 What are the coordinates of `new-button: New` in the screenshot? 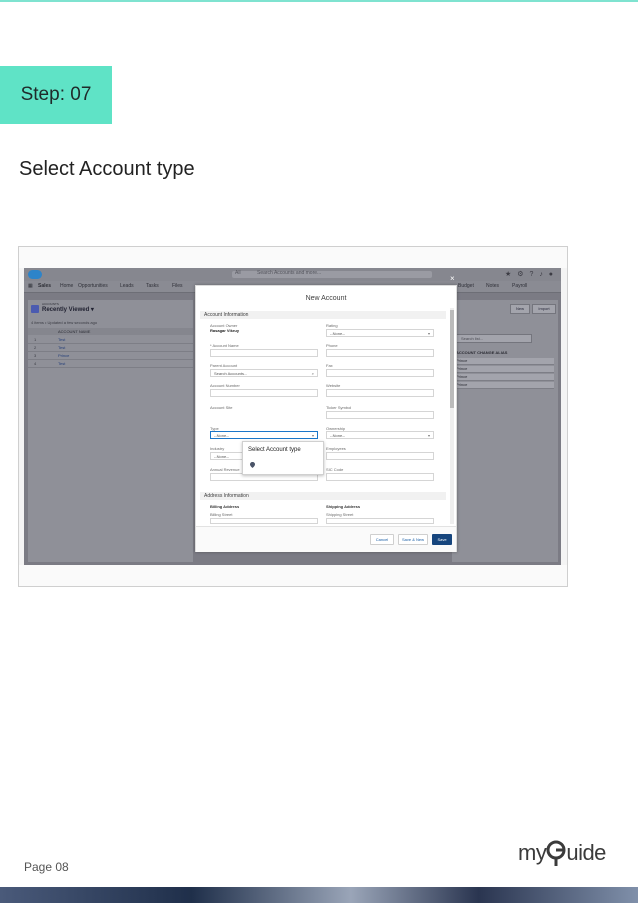 It's located at (520, 309).